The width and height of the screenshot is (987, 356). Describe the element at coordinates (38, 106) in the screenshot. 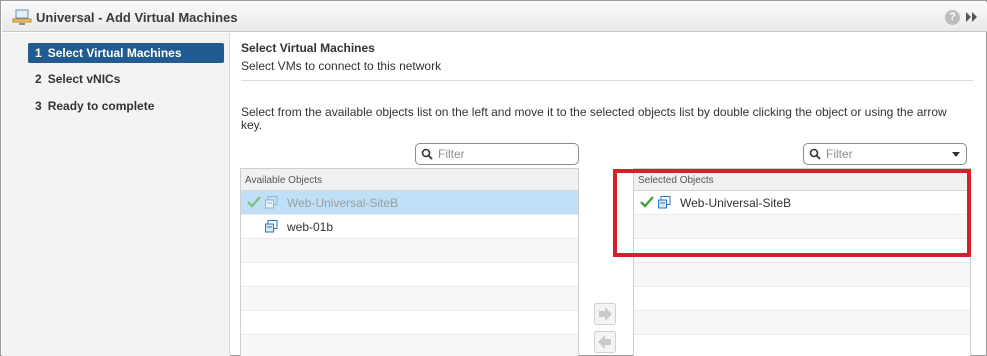

I see `step-number: 3` at that location.